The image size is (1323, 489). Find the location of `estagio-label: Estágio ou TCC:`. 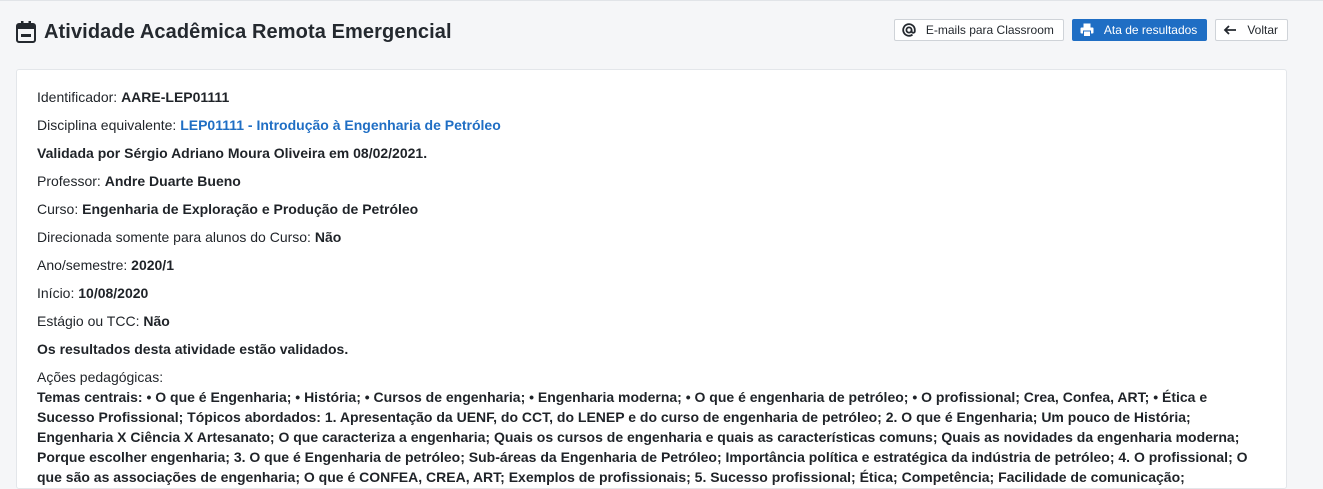

estagio-label: Estágio ou TCC: is located at coordinates (88, 321).